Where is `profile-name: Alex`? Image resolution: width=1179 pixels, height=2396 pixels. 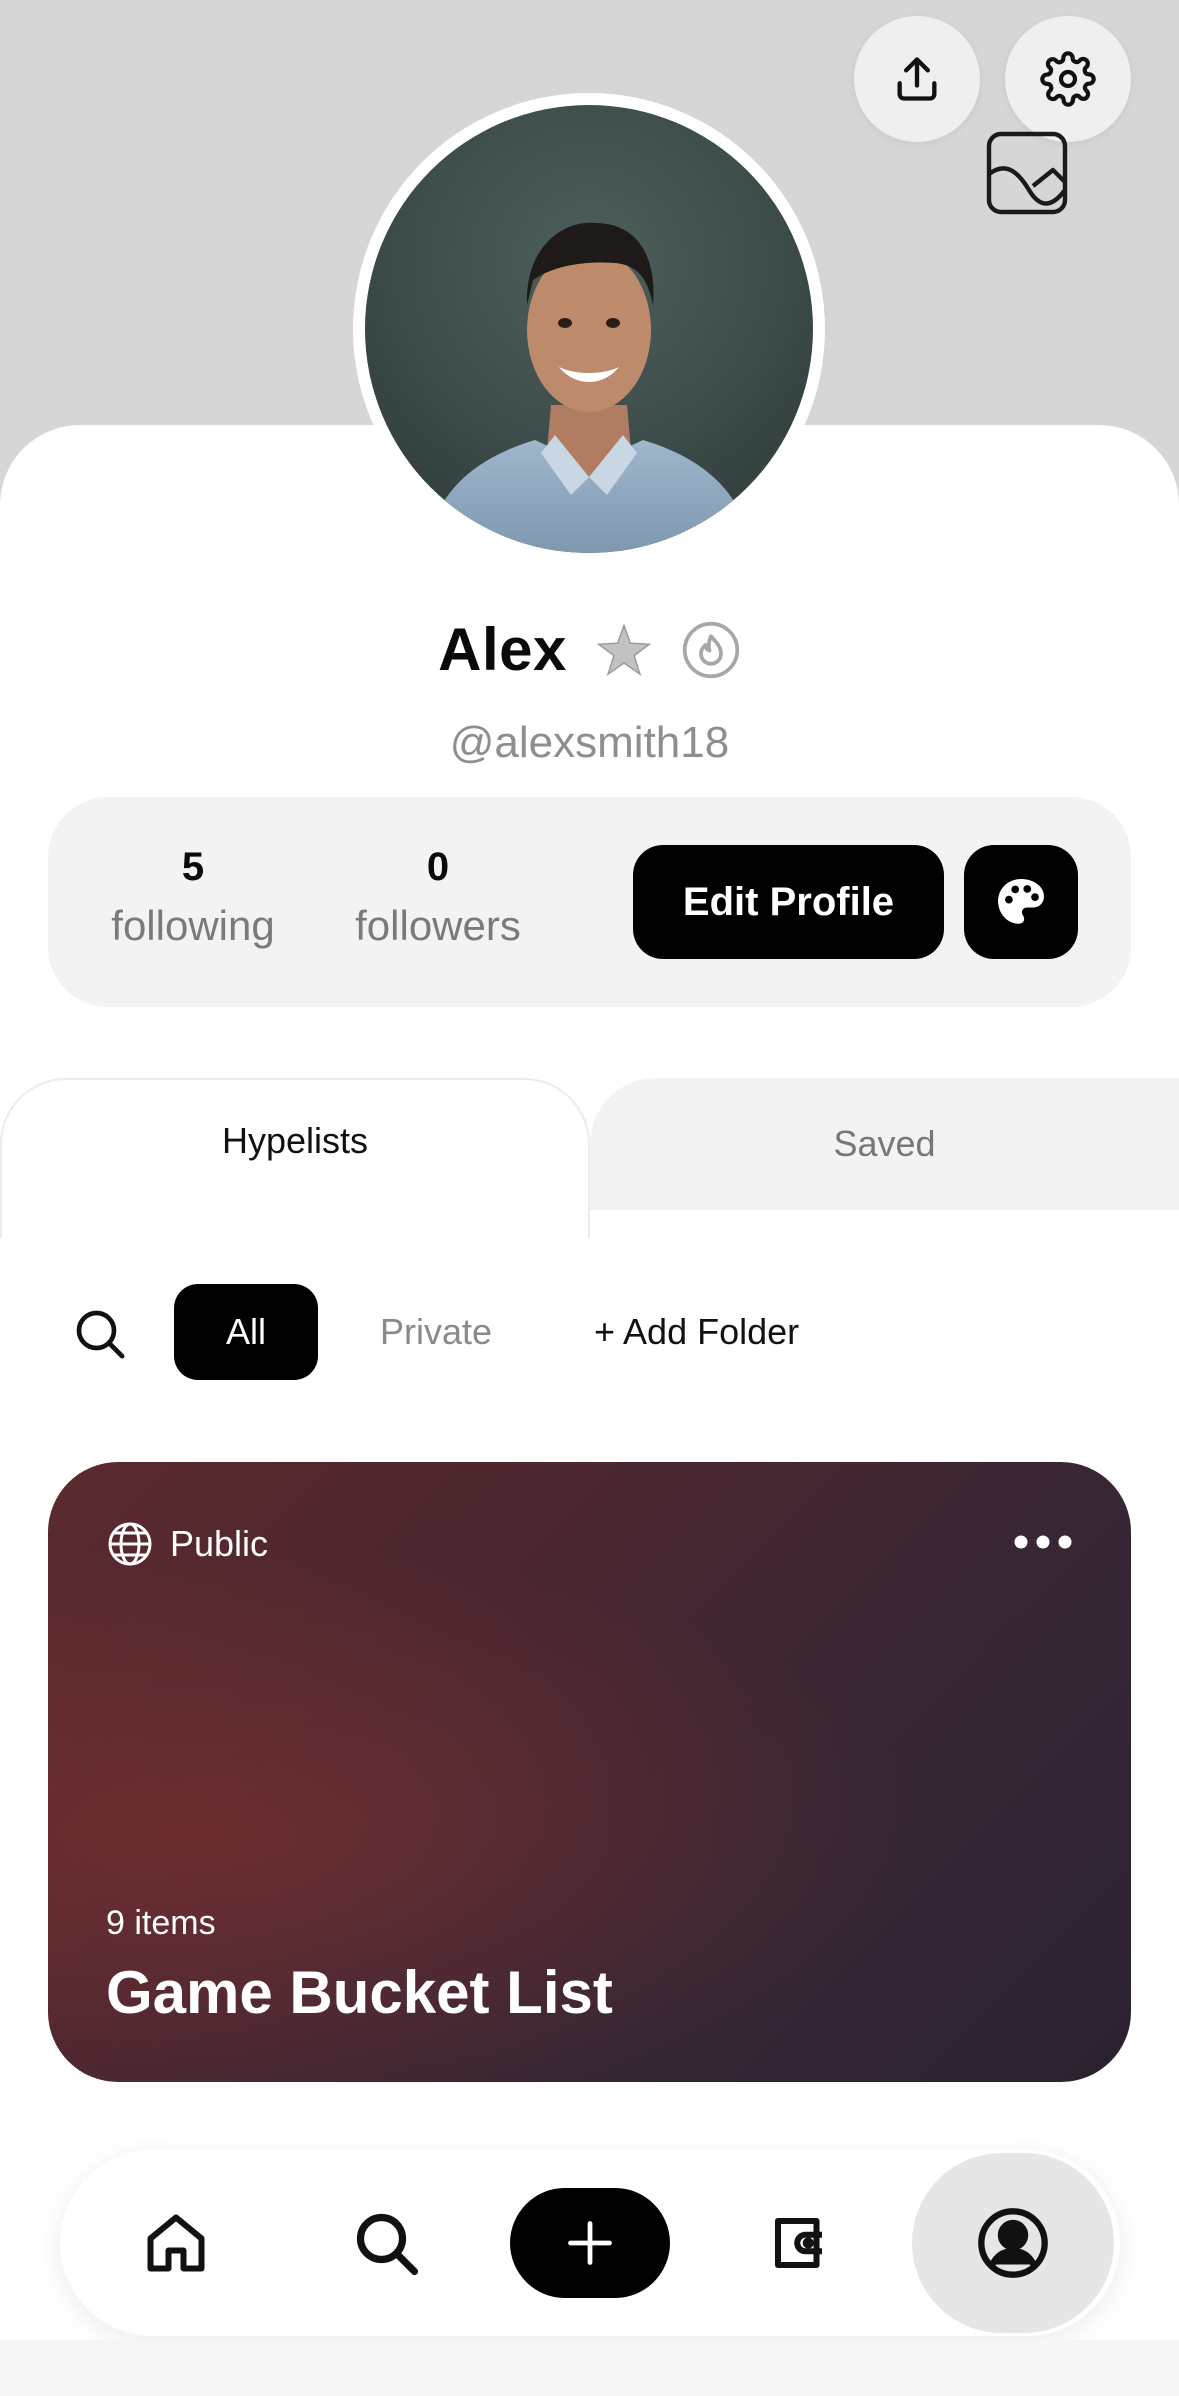
profile-name: Alex is located at coordinates (502, 649).